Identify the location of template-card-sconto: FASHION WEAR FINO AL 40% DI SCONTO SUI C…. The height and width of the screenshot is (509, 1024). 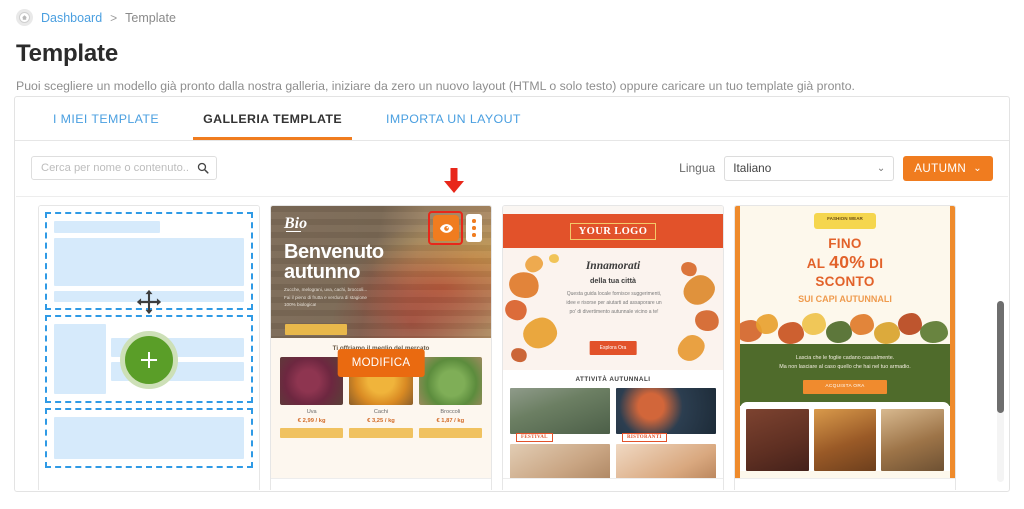
(845, 347).